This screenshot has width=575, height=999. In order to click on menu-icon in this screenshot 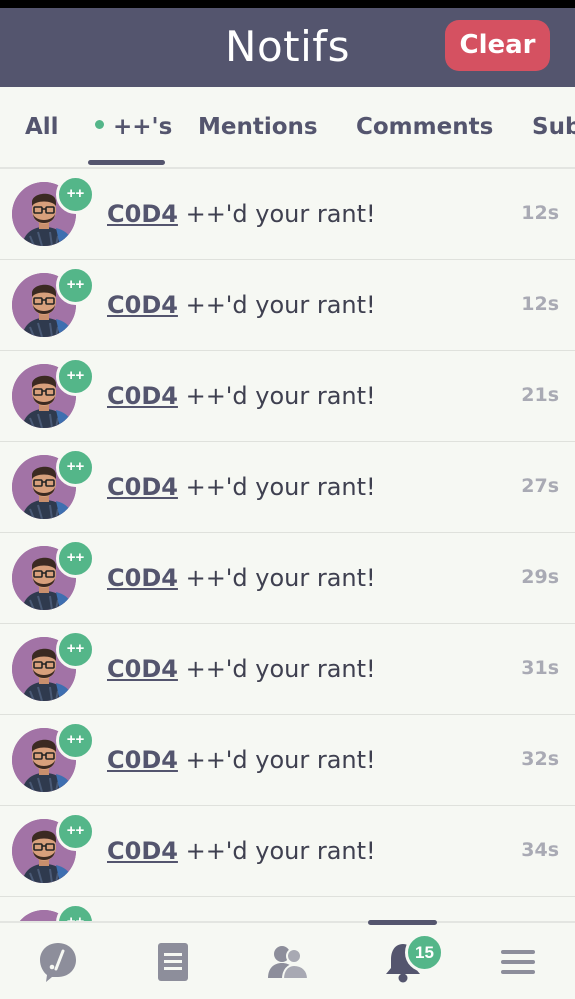, I will do `click(517, 962)`.